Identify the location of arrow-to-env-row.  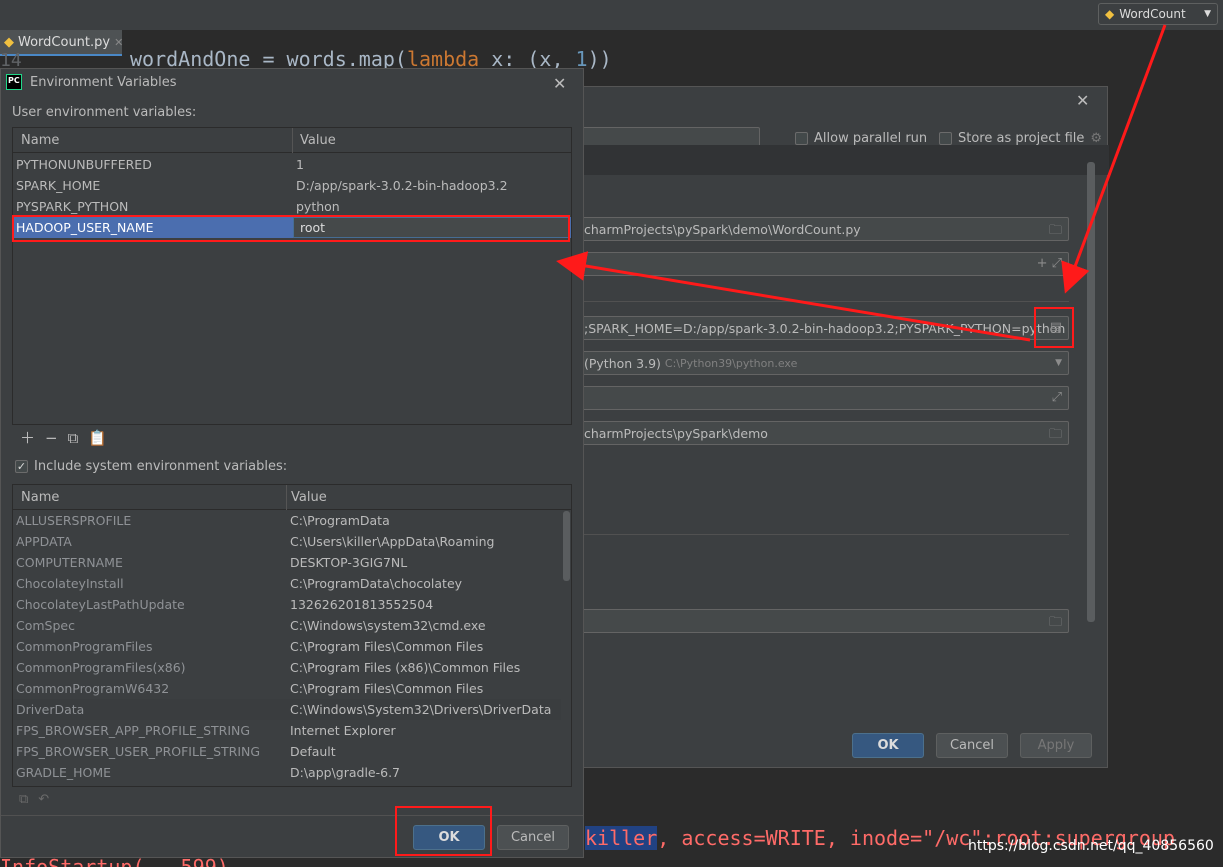
(793, 296).